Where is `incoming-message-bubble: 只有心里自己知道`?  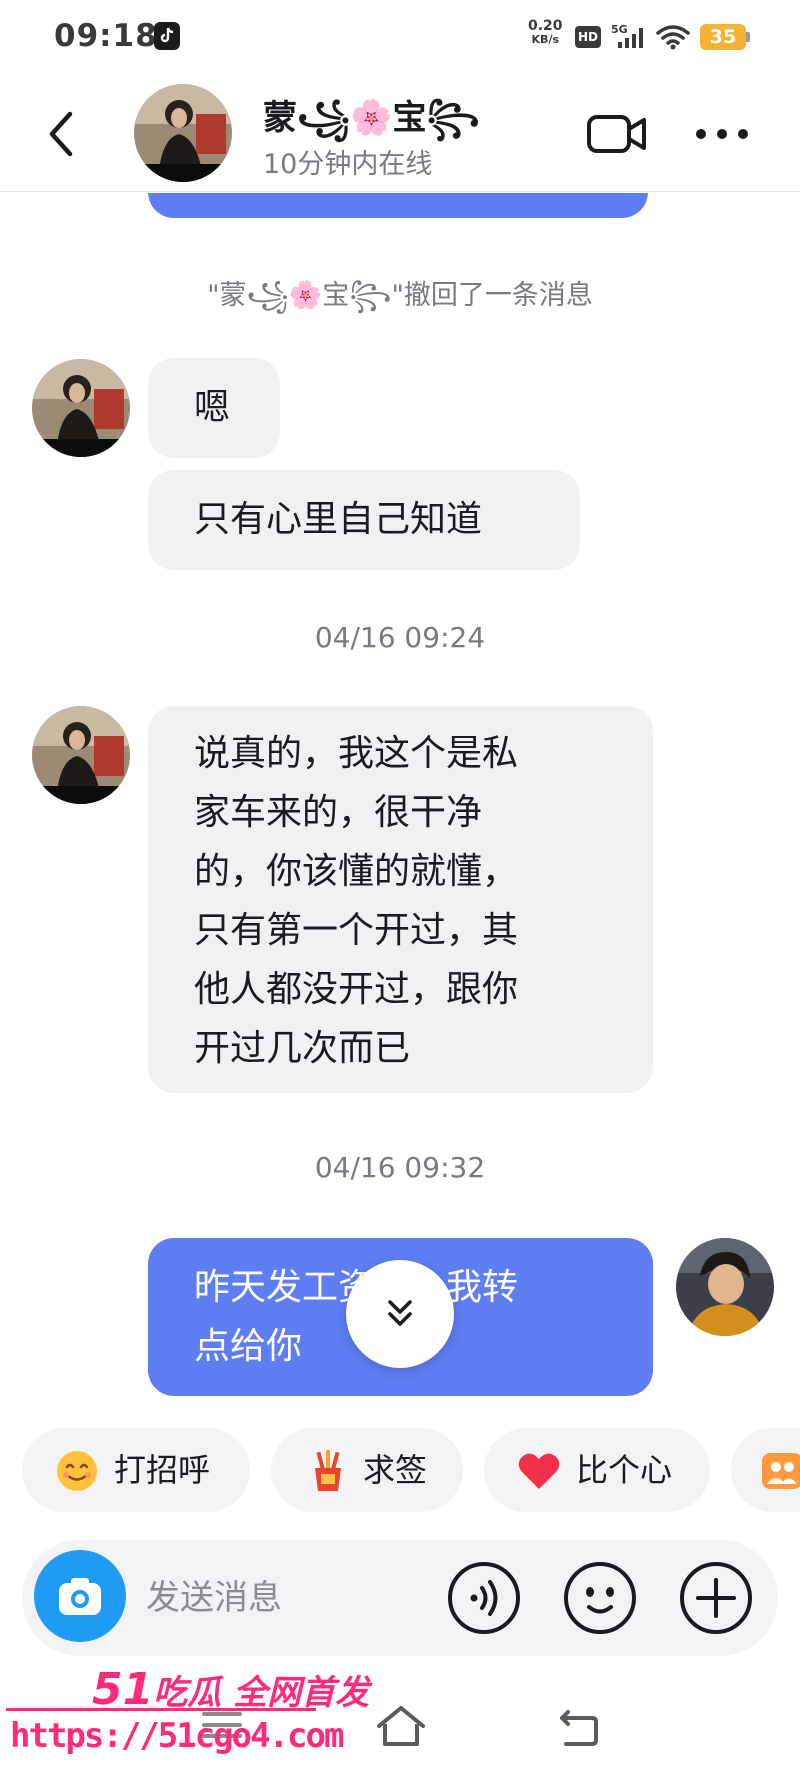
incoming-message-bubble: 只有心里自己知道 is located at coordinates (364, 520).